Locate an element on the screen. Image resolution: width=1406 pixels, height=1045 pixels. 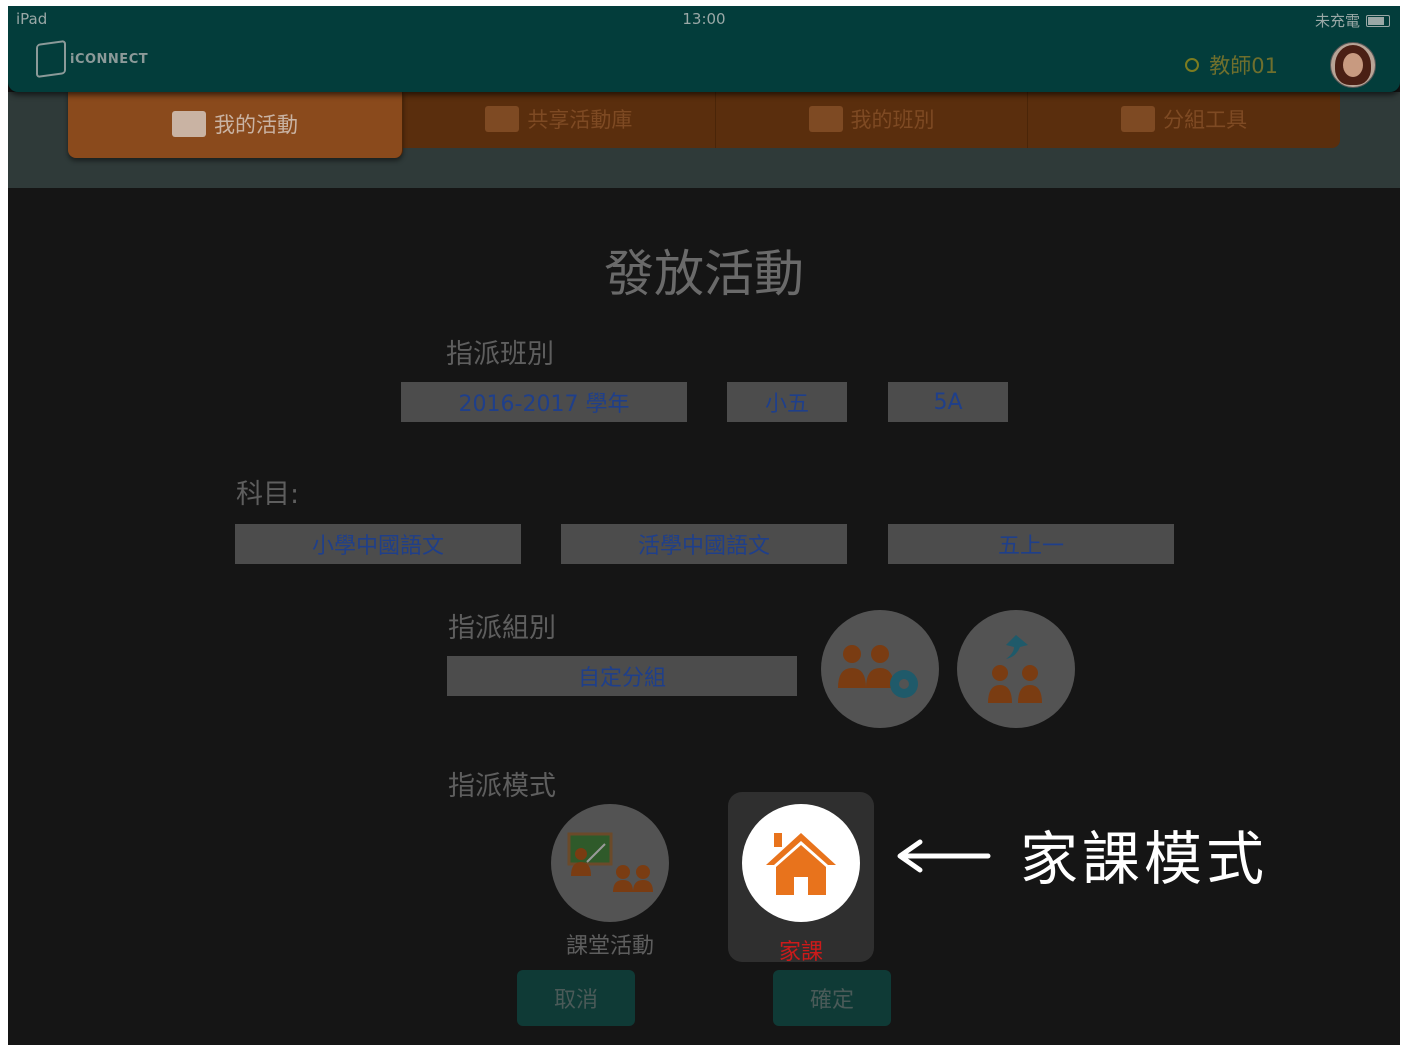
subject-label: 科目: is located at coordinates (268, 494).